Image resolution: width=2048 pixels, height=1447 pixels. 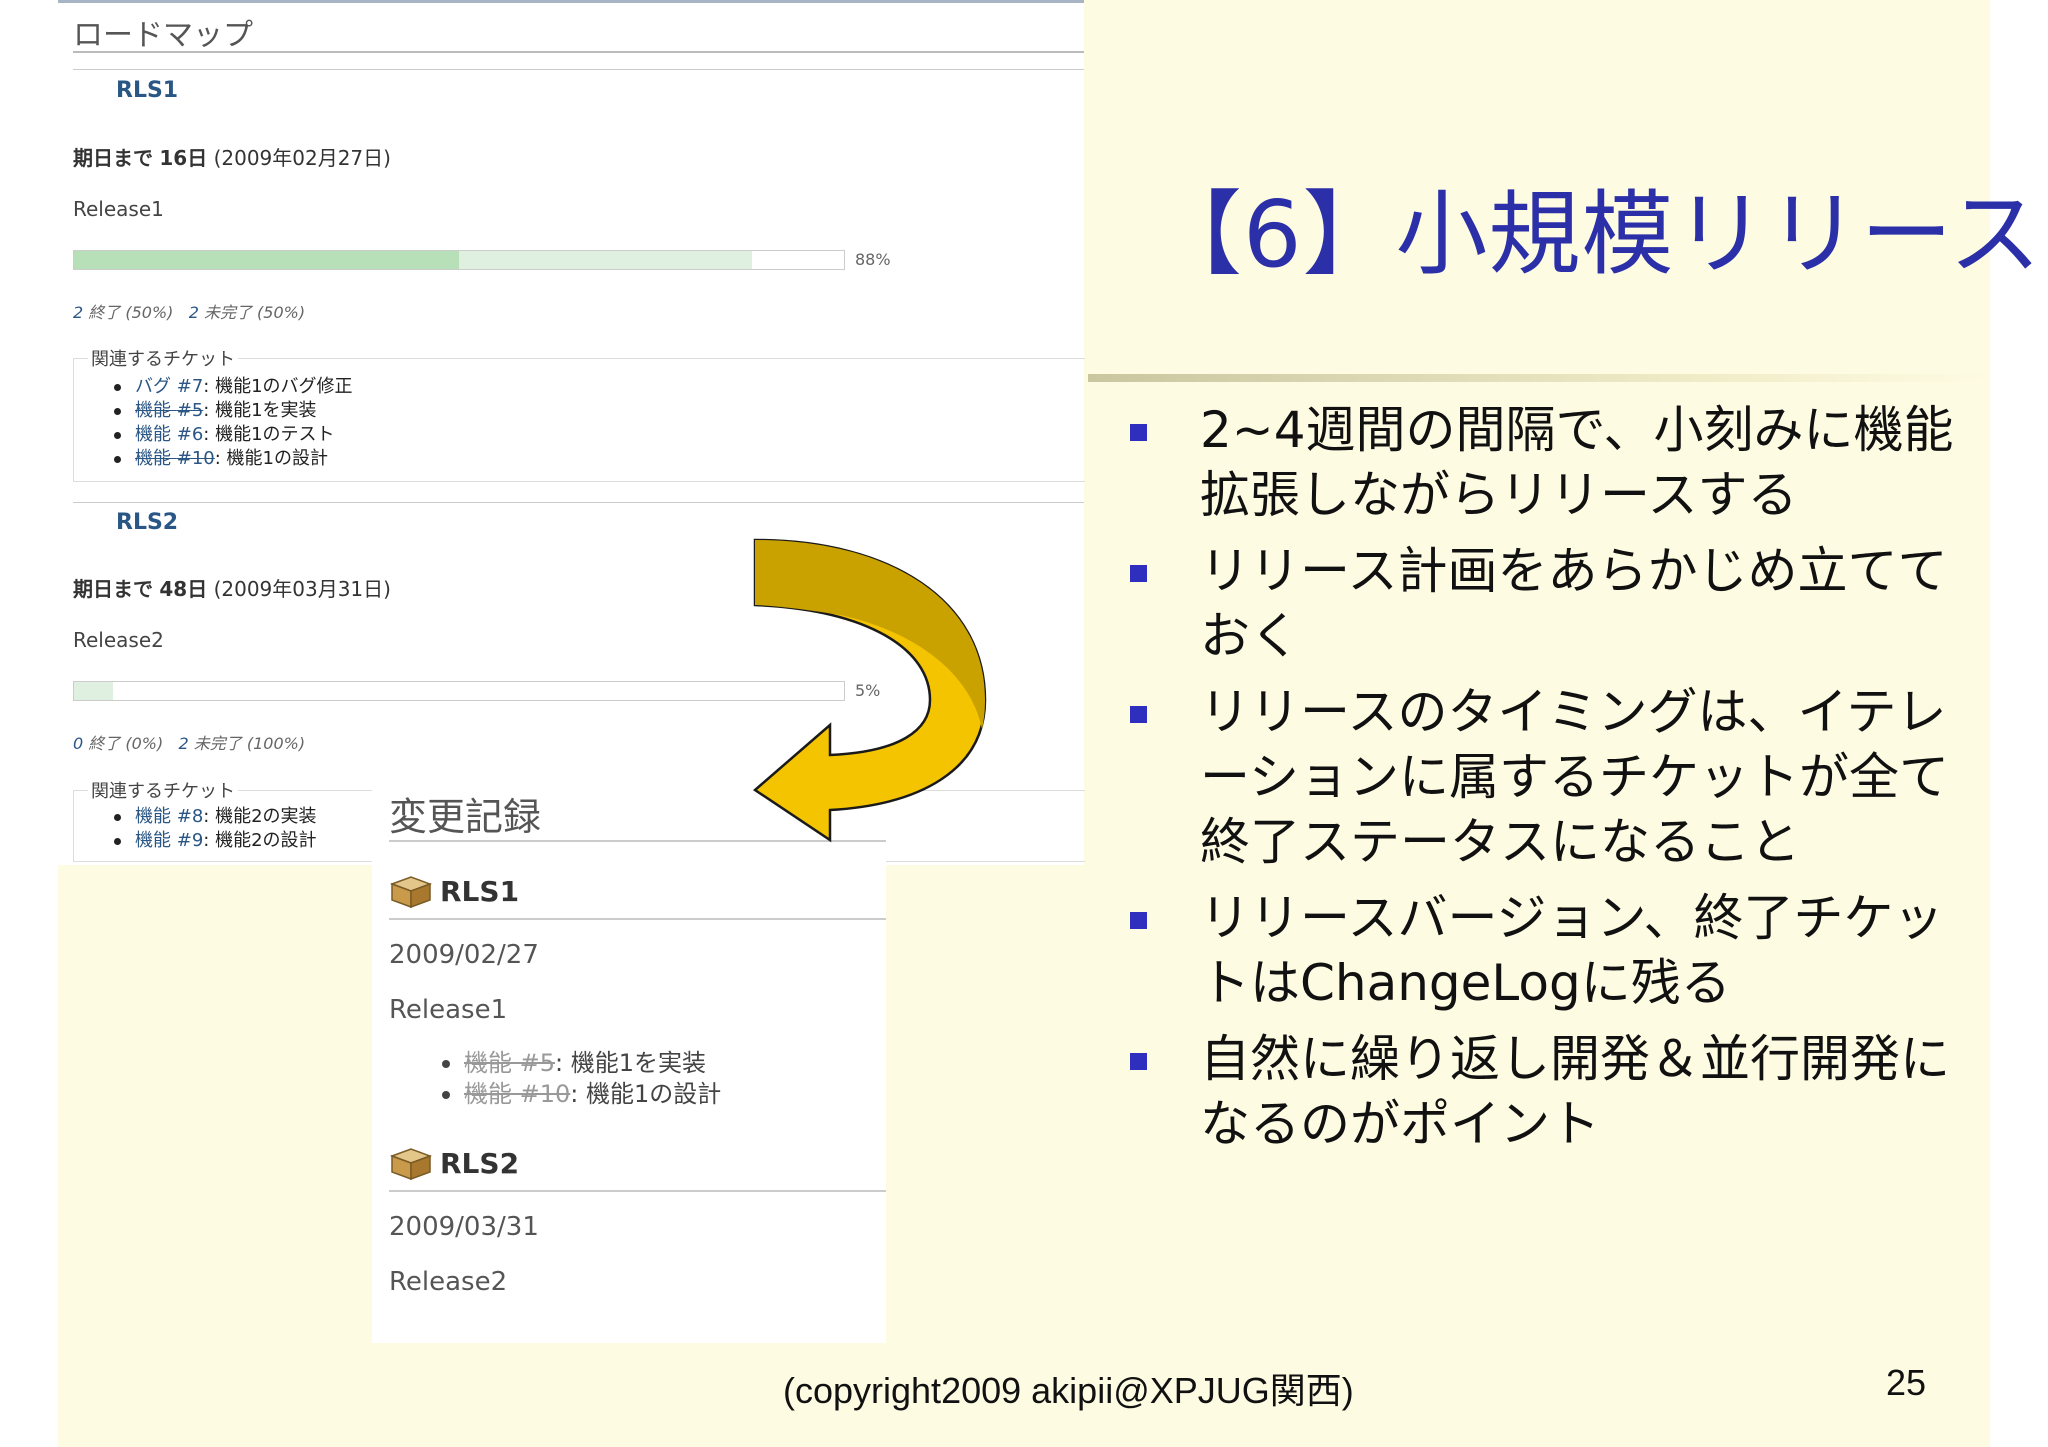 I want to click on list-item: バグ #7: 機能1のバグ修正, so click(x=233, y=387).